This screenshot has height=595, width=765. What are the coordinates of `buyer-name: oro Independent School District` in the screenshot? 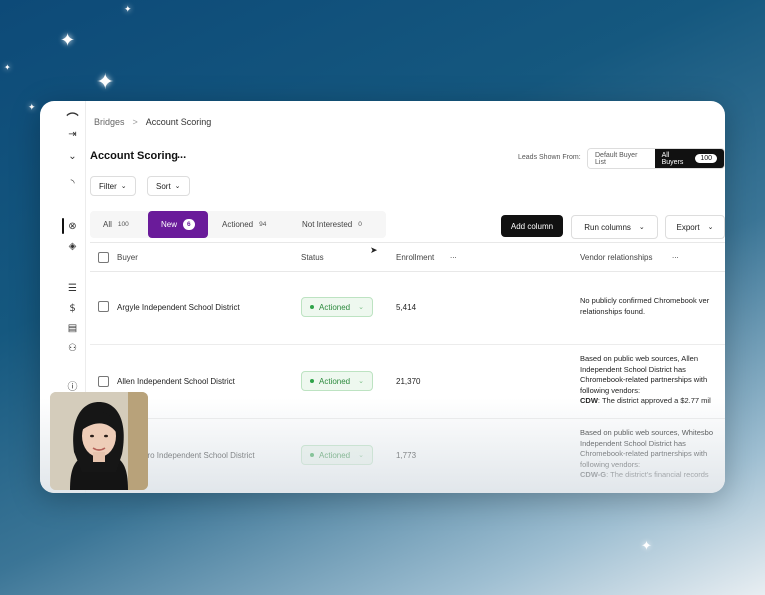 It's located at (199, 455).